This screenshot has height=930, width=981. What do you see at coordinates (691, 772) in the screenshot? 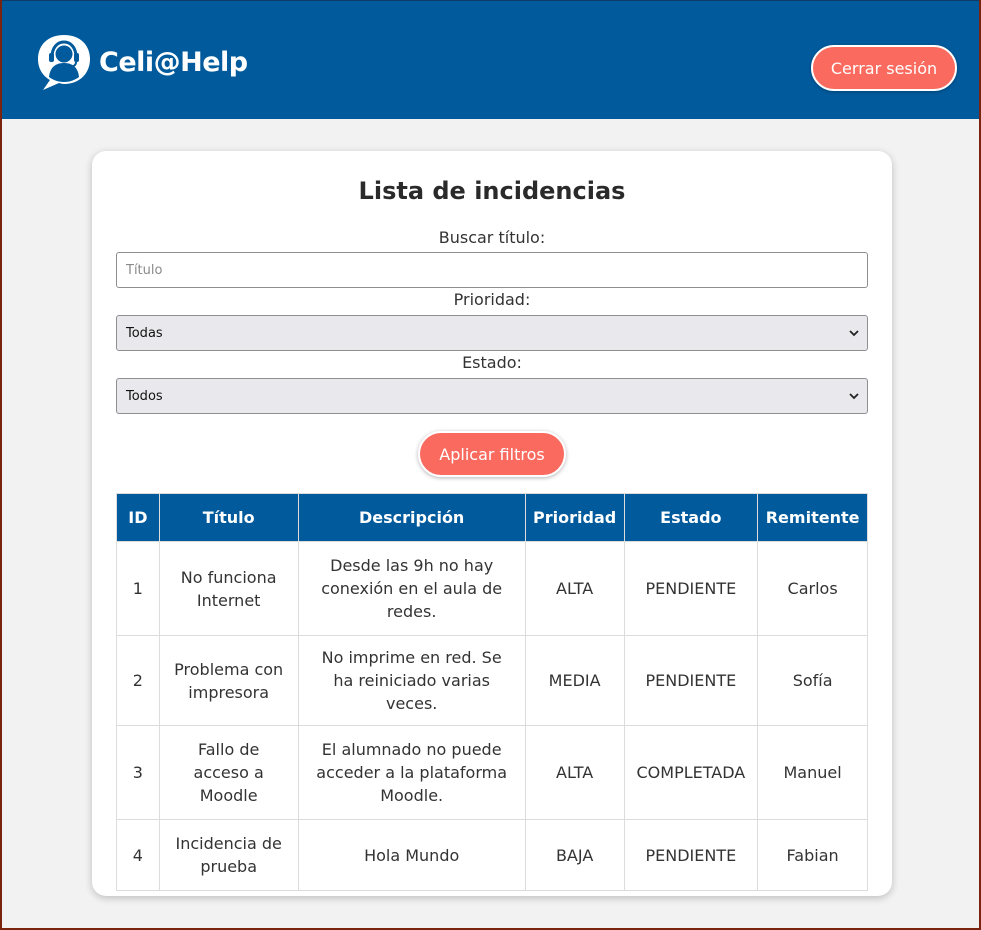
I see `cell-status: COMPLETADA` at bounding box center [691, 772].